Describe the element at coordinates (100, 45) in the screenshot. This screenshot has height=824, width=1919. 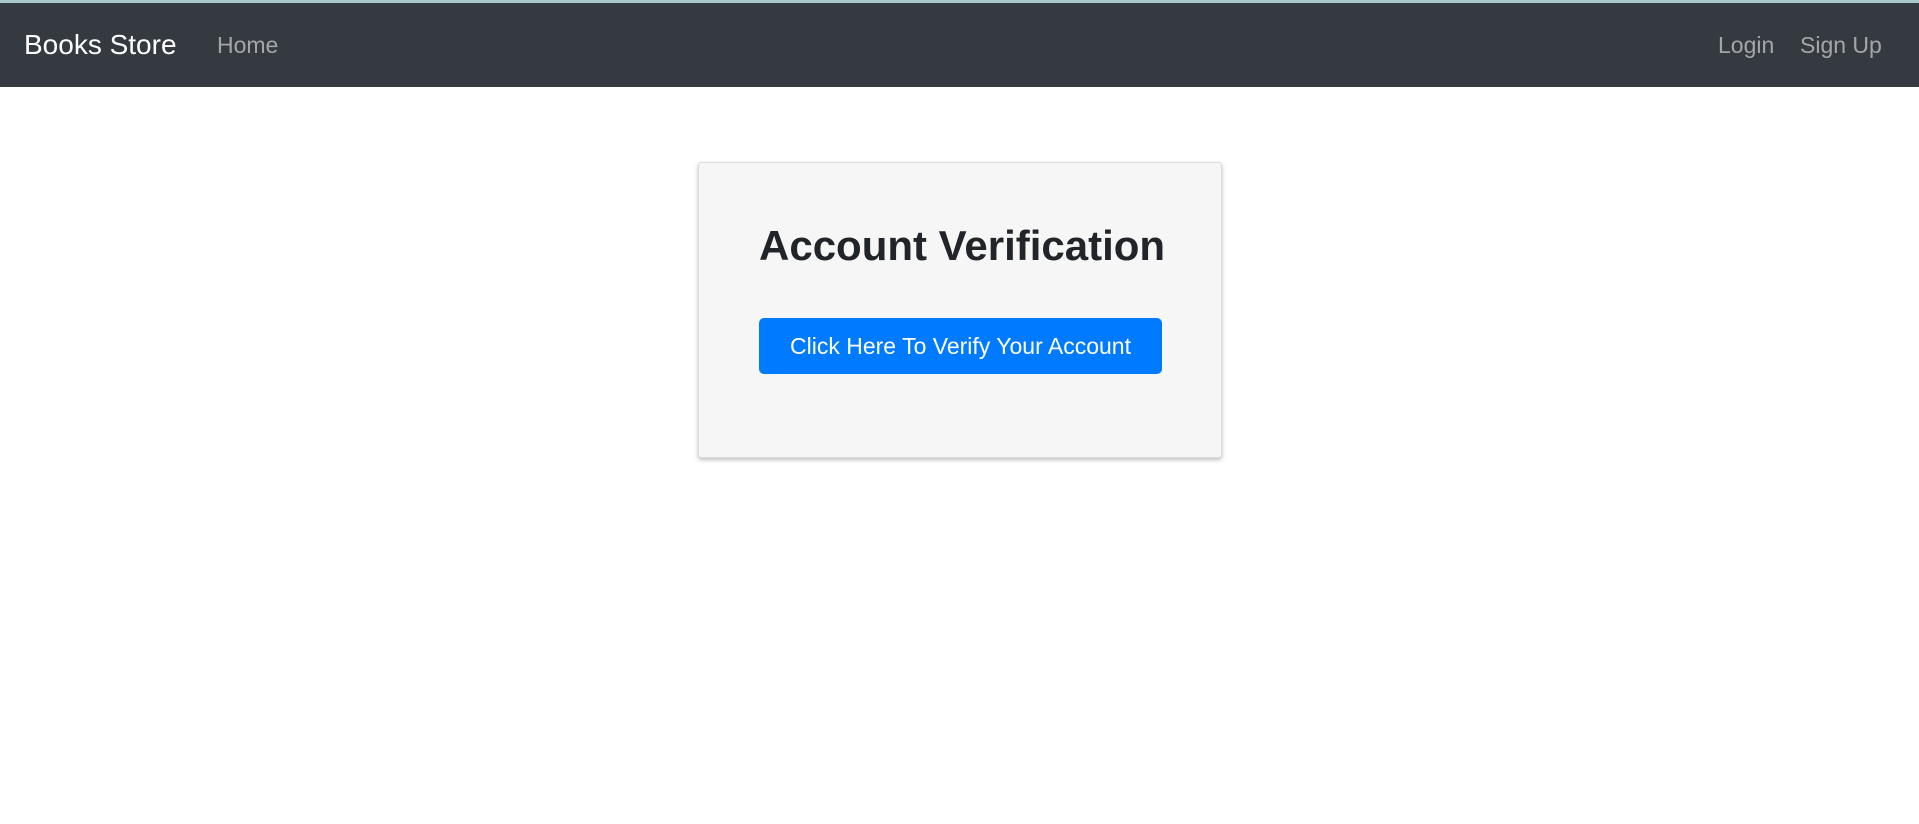
I see `brand-link: Books Store` at that location.